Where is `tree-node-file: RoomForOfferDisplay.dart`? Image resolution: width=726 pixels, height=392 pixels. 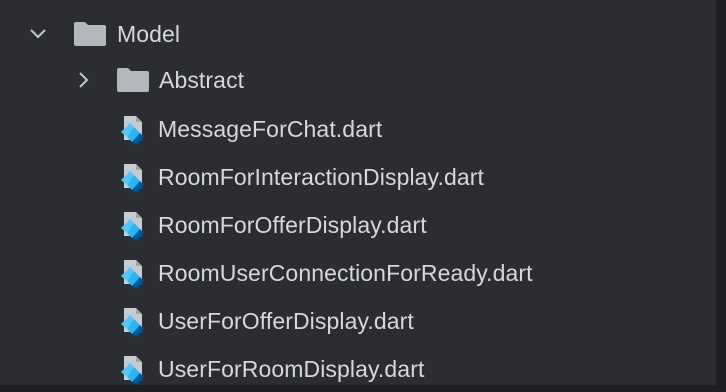 tree-node-file: RoomForOfferDisplay.dart is located at coordinates (358, 225).